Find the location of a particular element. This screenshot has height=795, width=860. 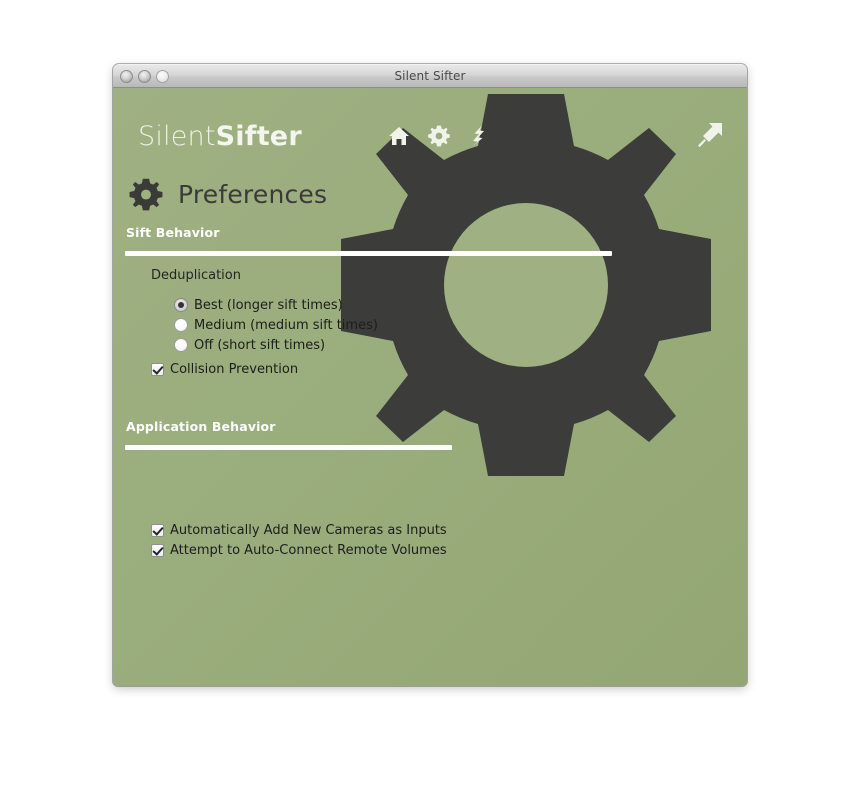

section-title: Application Behavior is located at coordinates (201, 426).